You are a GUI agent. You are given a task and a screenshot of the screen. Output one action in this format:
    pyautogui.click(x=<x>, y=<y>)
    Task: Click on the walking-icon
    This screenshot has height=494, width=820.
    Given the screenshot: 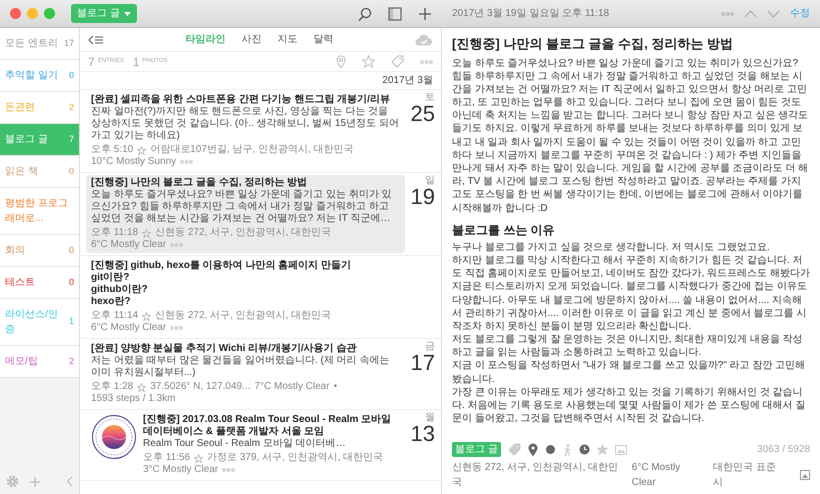 What is the action you would take?
    pyautogui.click(x=567, y=450)
    